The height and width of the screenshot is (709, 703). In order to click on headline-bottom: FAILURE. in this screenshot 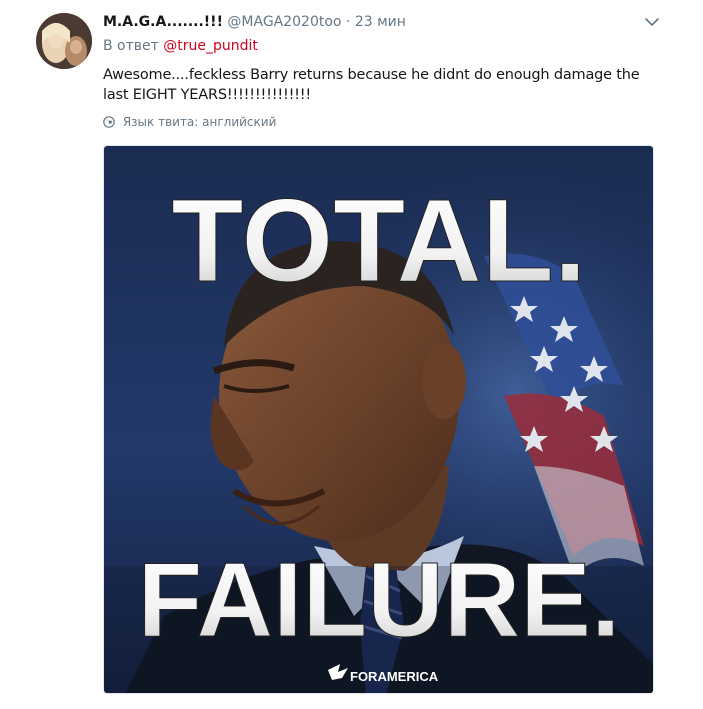, I will do `click(379, 600)`.